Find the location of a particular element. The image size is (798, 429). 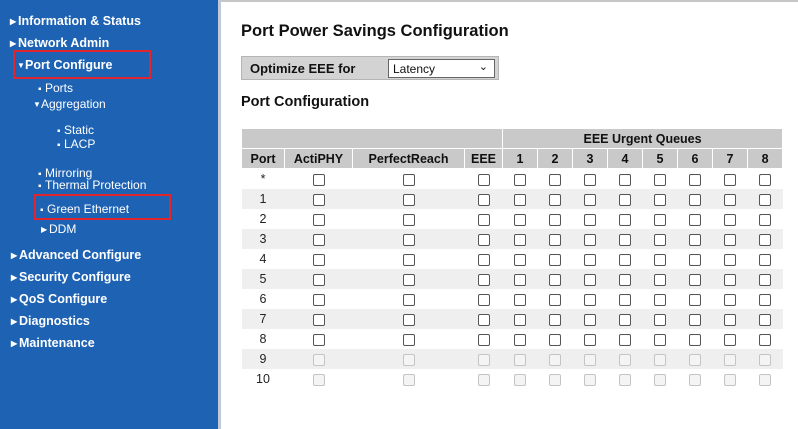

nav-ddm: ▶ DDM is located at coordinates (58, 229).